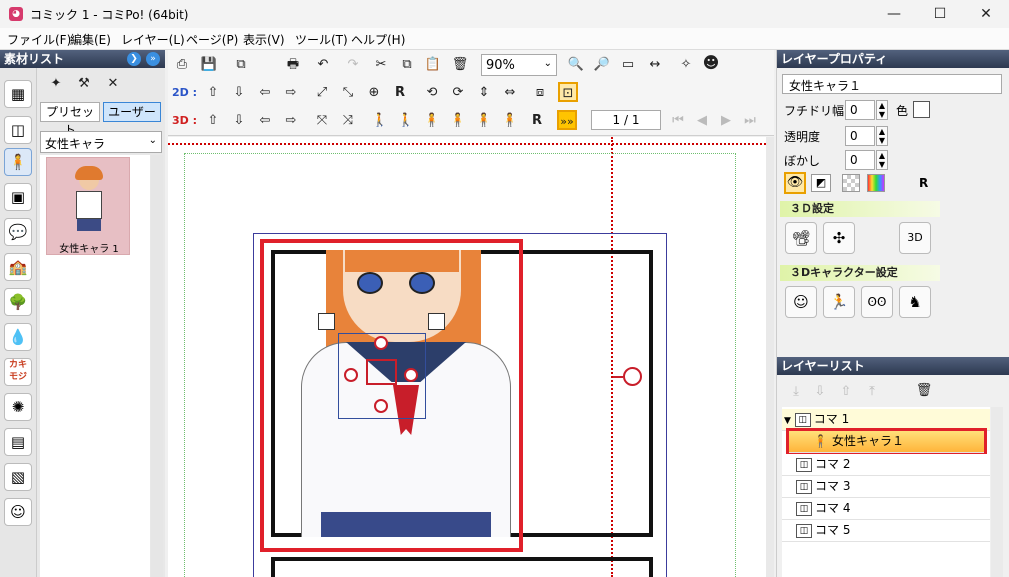 The width and height of the screenshot is (1009, 577). I want to click on redo-icon: ↷, so click(353, 65).